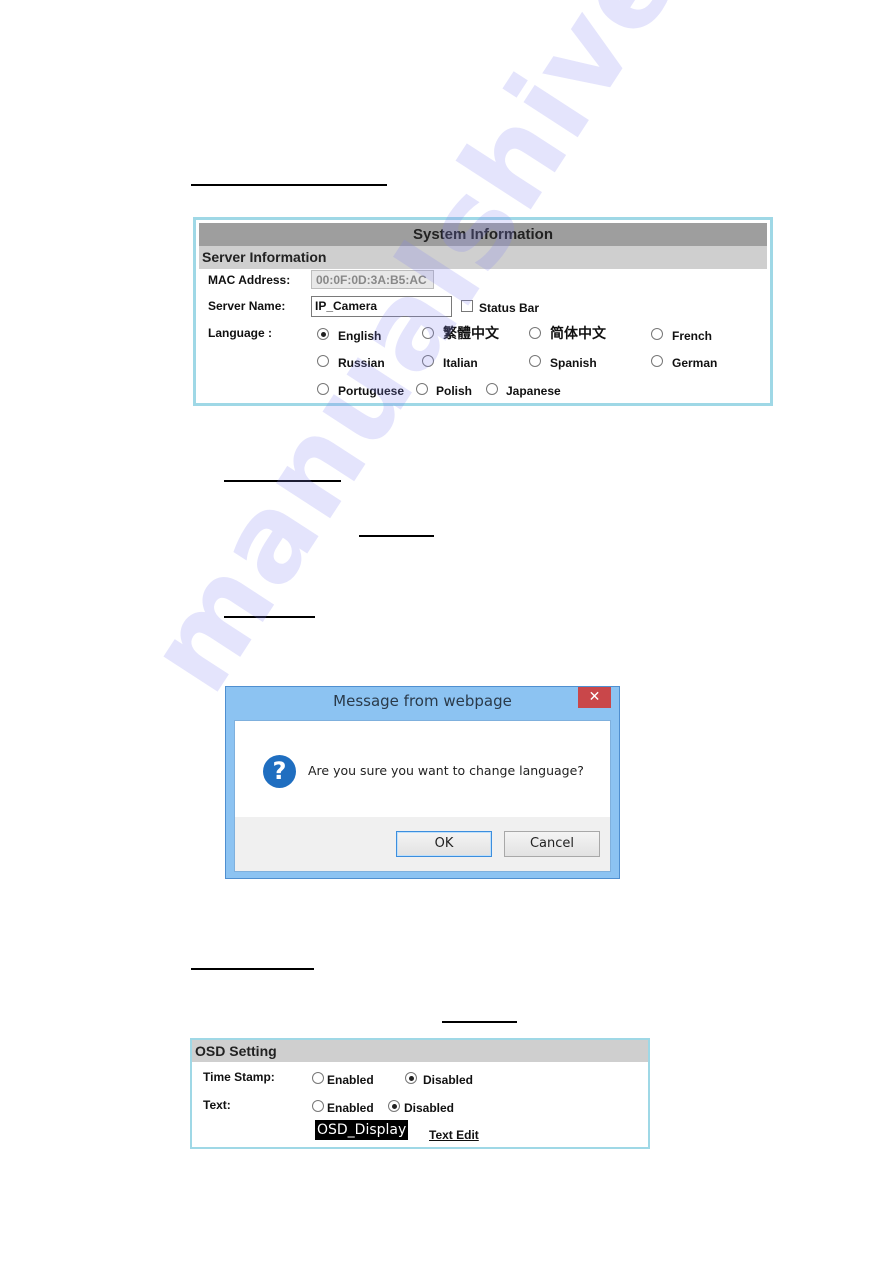  What do you see at coordinates (361, 363) in the screenshot?
I see `option-label: Russian` at bounding box center [361, 363].